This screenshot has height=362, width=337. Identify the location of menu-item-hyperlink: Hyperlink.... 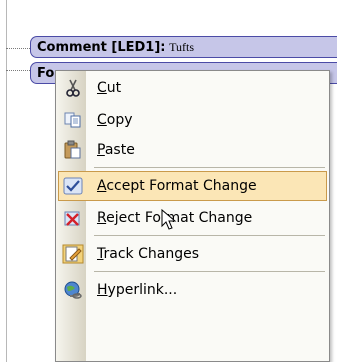
(192, 290).